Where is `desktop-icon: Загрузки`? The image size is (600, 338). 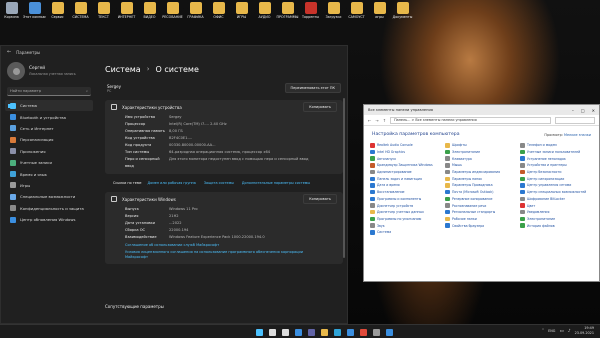
desktop-icon: Загрузки is located at coordinates (333, 14).